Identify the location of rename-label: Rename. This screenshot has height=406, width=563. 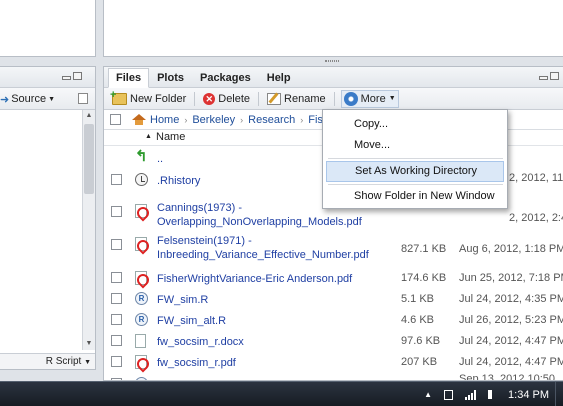
(305, 98).